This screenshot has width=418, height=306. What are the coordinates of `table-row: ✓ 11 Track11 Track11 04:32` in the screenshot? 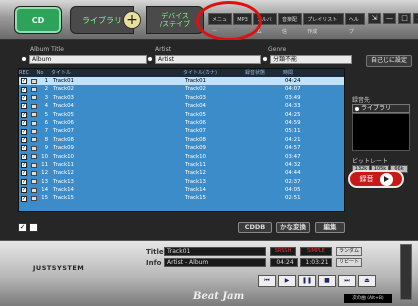 It's located at (181, 165).